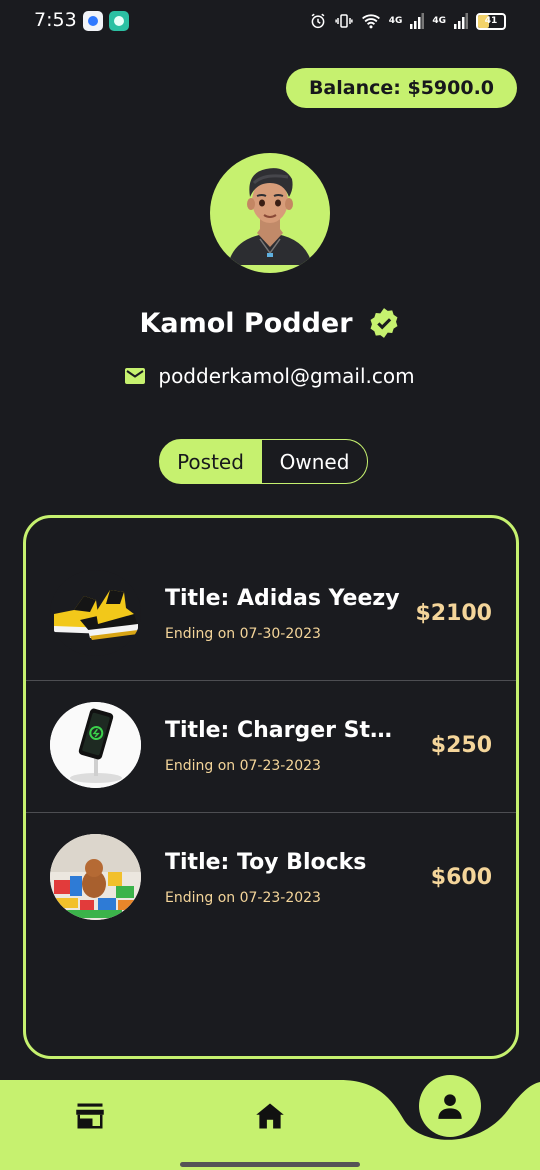 The width and height of the screenshot is (540, 1170). I want to click on status-bar: 7:53 4G 4G 41, so click(270, 21).